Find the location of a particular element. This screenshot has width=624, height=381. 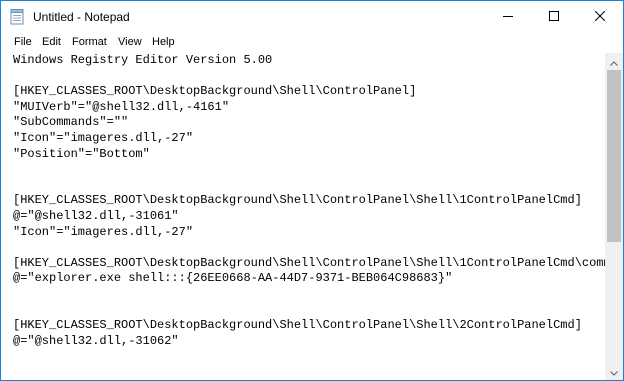

chevron-down-icon is located at coordinates (614, 372).